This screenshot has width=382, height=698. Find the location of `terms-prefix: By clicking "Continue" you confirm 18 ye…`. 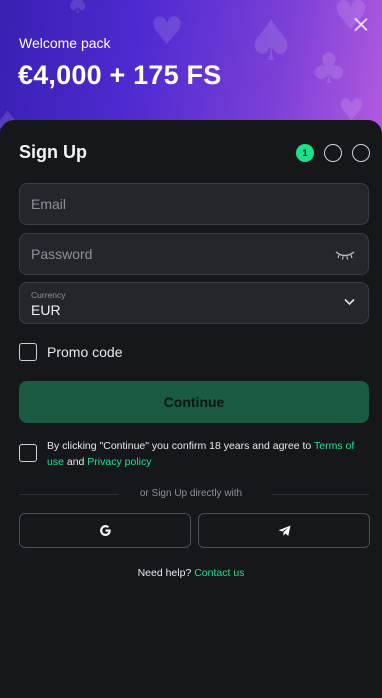

terms-prefix: By clicking "Continue" you confirm 18 ye… is located at coordinates (180, 446).